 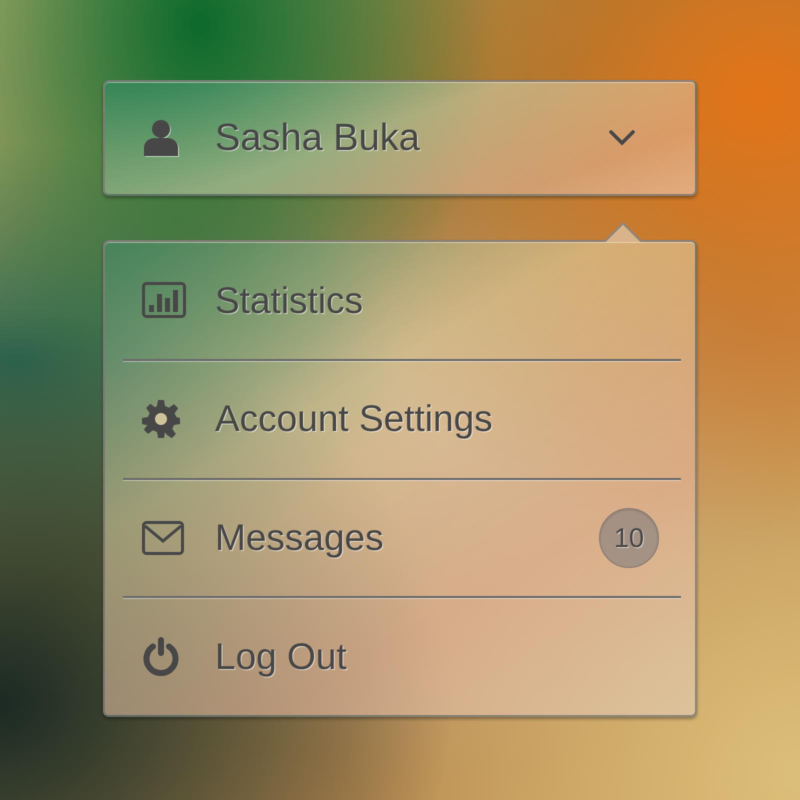 What do you see at coordinates (400, 419) in the screenshot?
I see `menu-item: Account Settings` at bounding box center [400, 419].